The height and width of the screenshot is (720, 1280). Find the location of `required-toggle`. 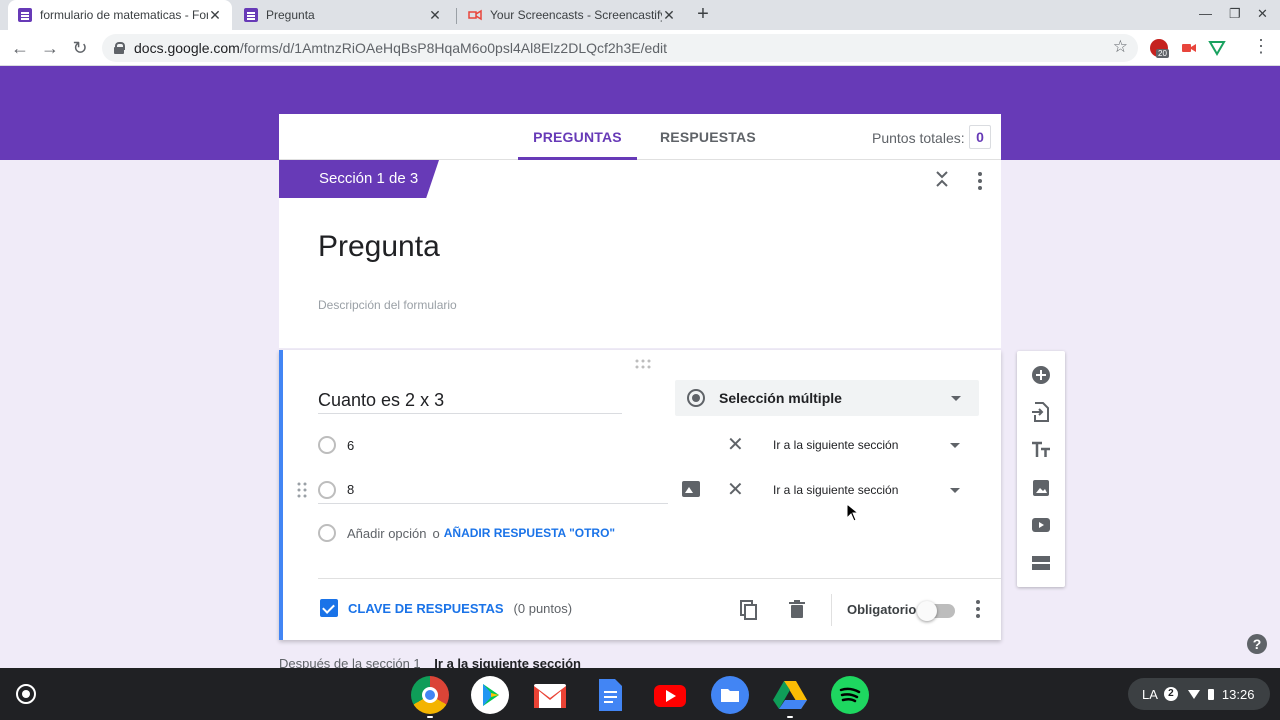

required-toggle is located at coordinates (936, 611).